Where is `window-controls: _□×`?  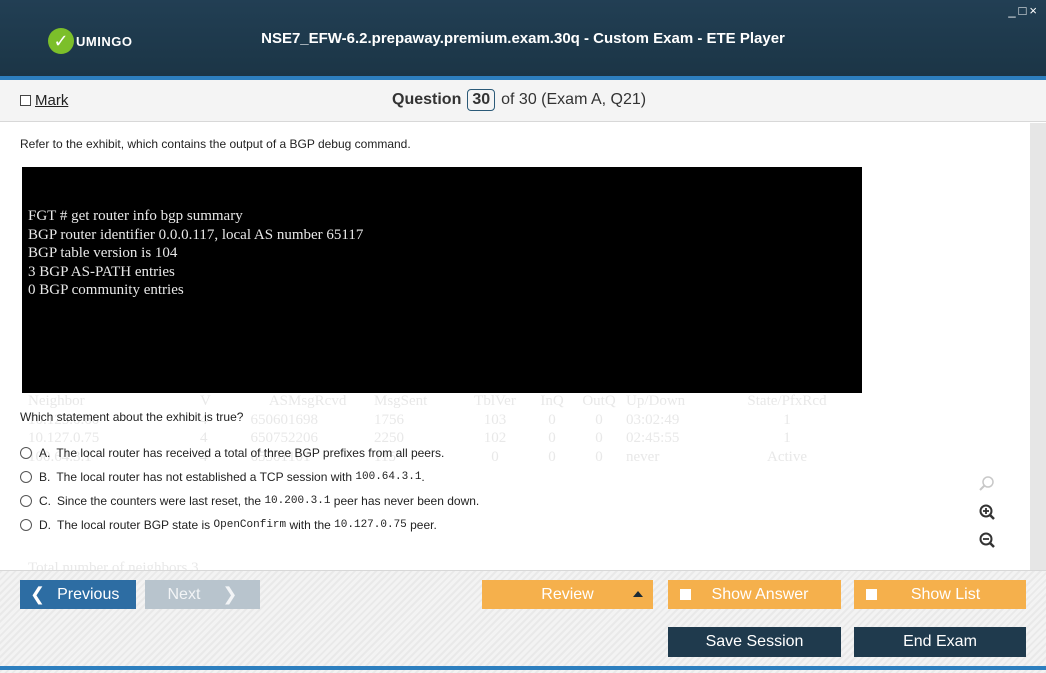
window-controls: _□× is located at coordinates (1024, 10).